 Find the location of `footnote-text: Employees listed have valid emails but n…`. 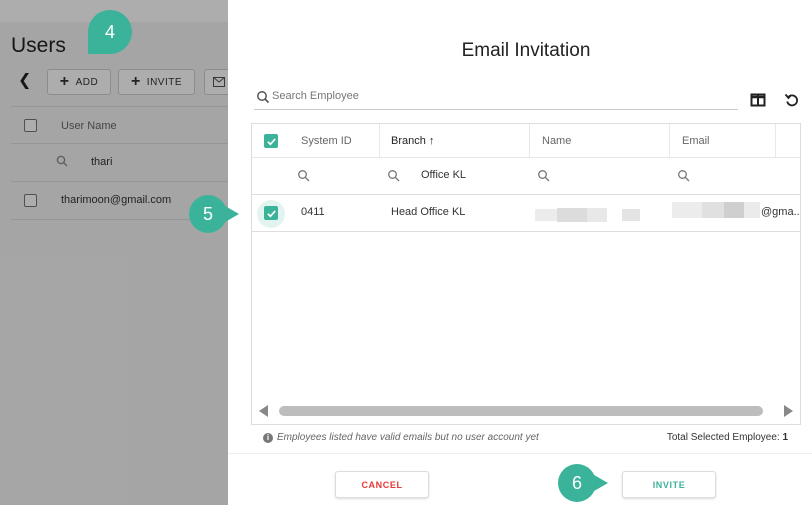

footnote-text: Employees listed have valid emails but n… is located at coordinates (408, 437).